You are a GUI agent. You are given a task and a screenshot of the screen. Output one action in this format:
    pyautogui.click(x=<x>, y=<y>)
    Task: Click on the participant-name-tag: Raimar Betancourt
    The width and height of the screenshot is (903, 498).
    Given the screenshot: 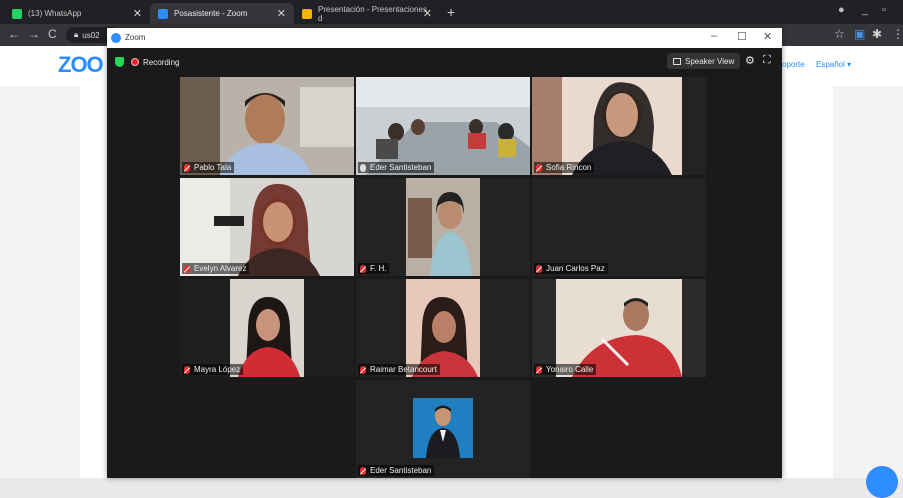 What is the action you would take?
    pyautogui.click(x=399, y=369)
    